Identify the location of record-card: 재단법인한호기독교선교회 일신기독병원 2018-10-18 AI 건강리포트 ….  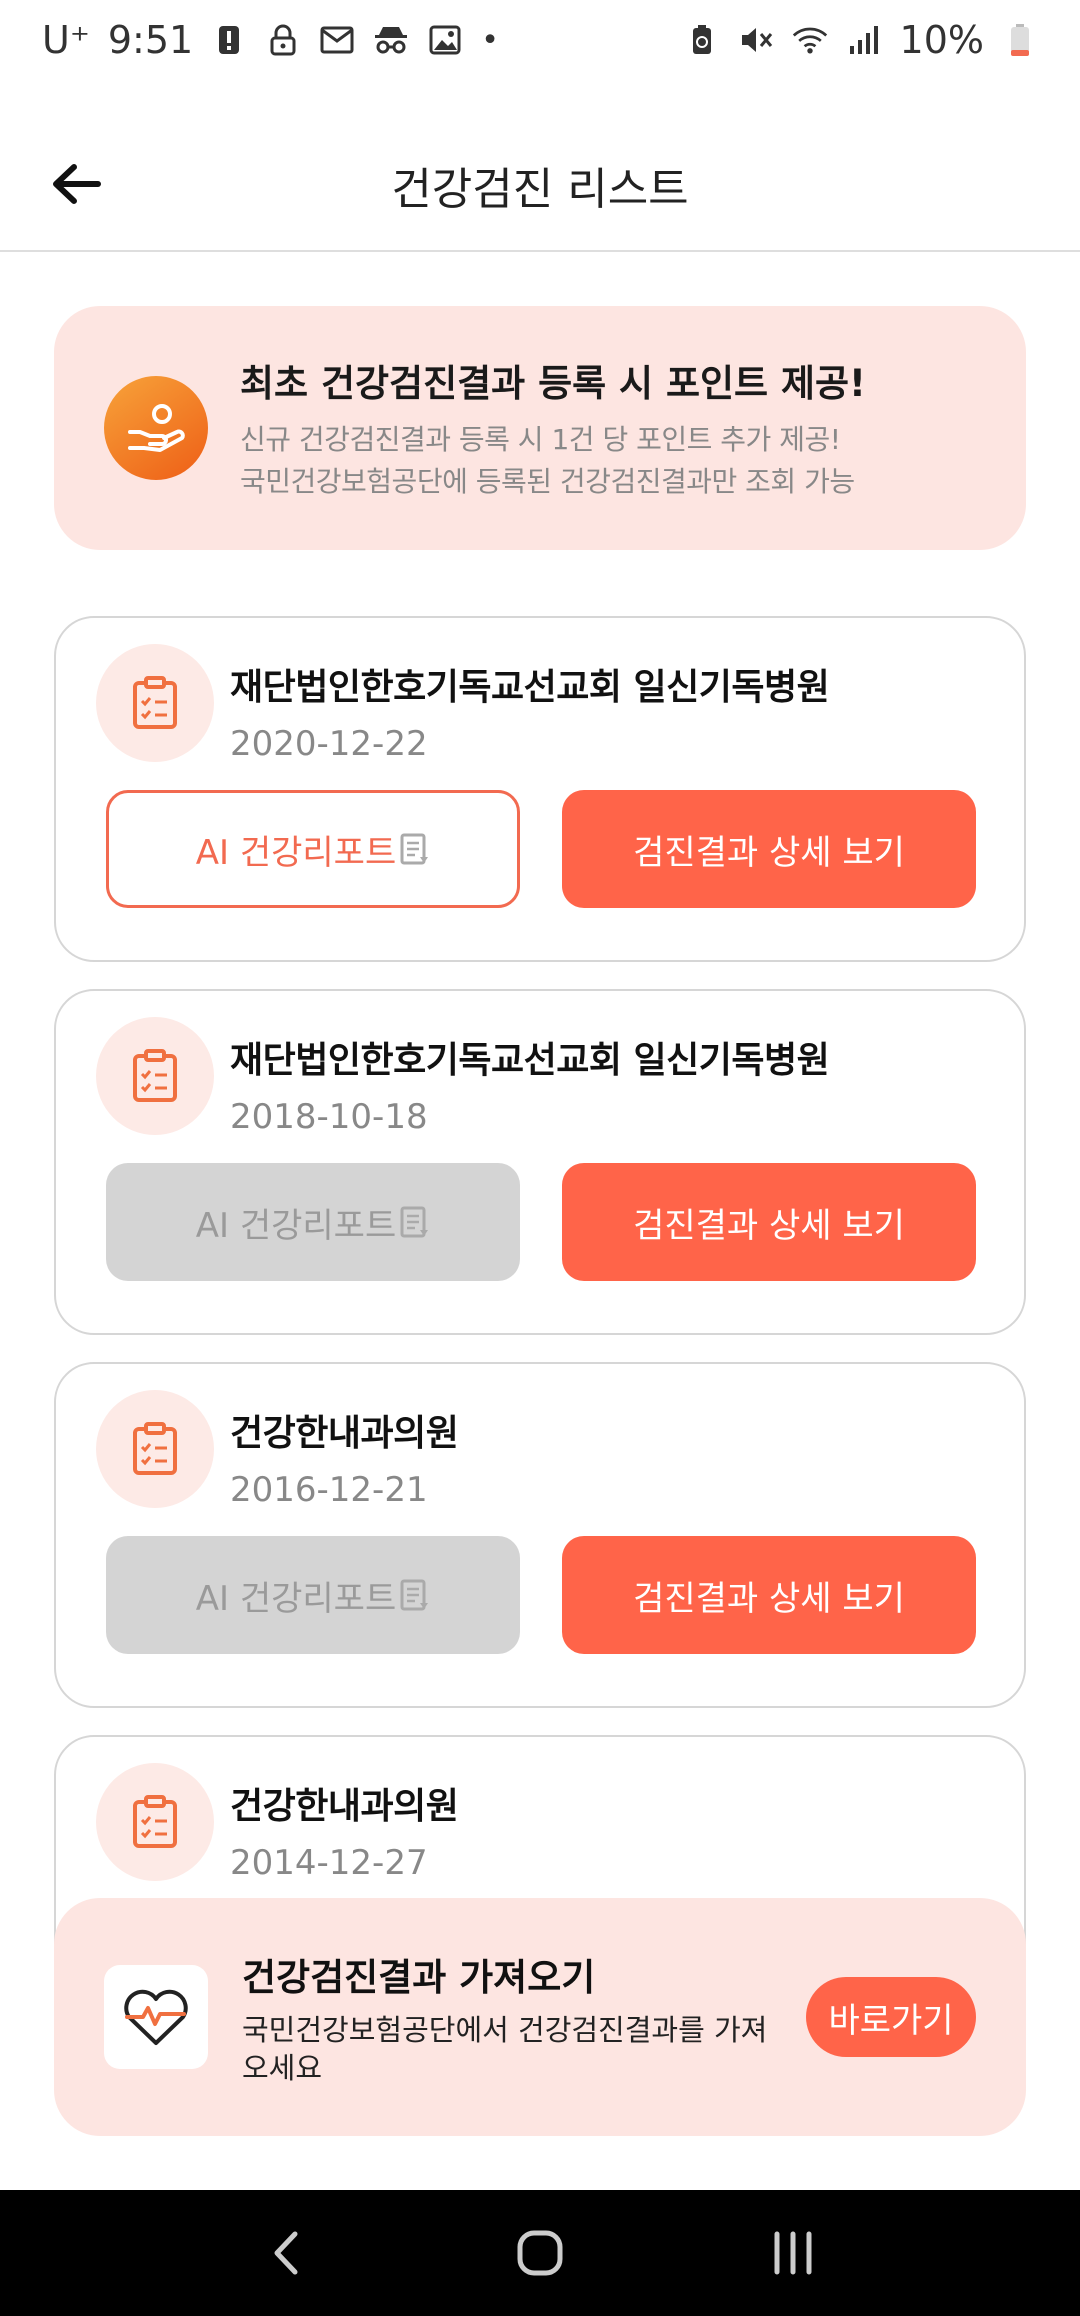
(540, 1162).